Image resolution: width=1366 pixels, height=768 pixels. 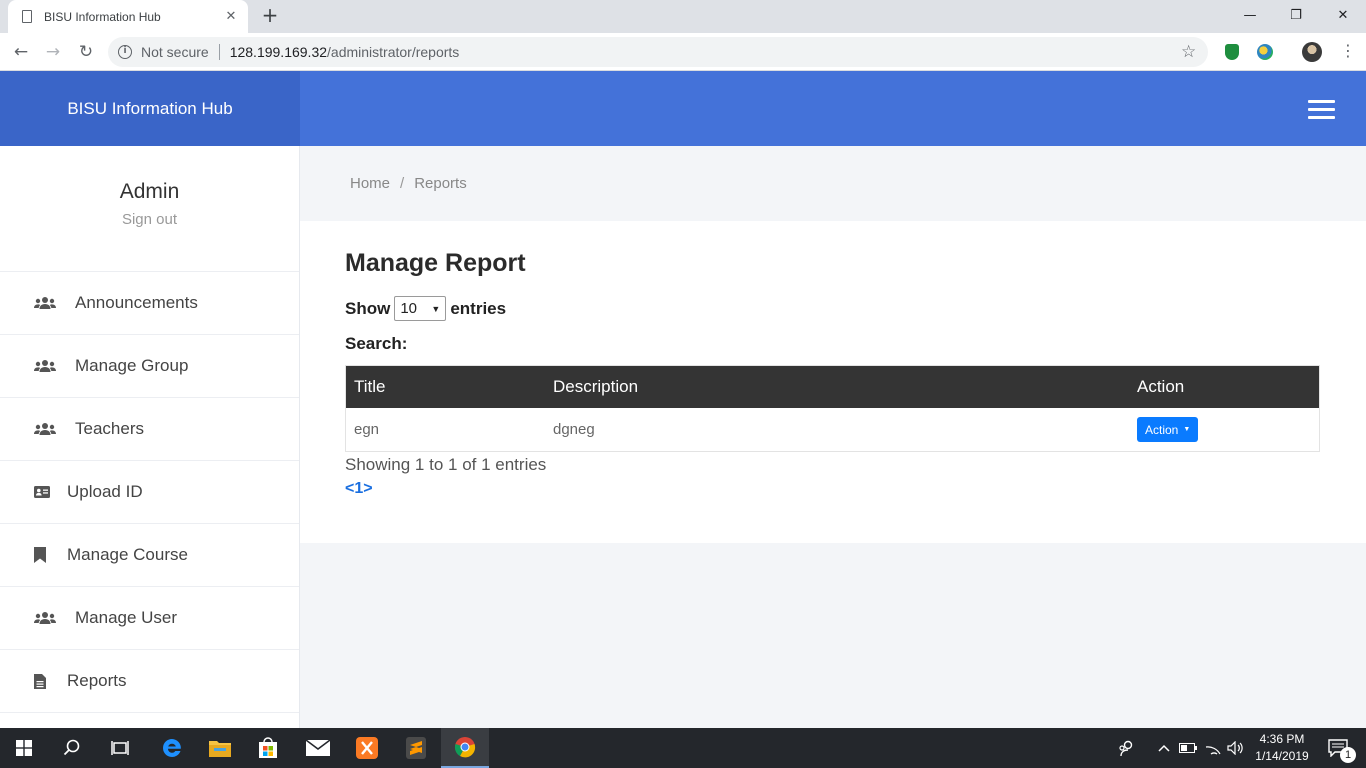 What do you see at coordinates (231, 16) in the screenshot?
I see `tab-close-icon: ✕` at bounding box center [231, 16].